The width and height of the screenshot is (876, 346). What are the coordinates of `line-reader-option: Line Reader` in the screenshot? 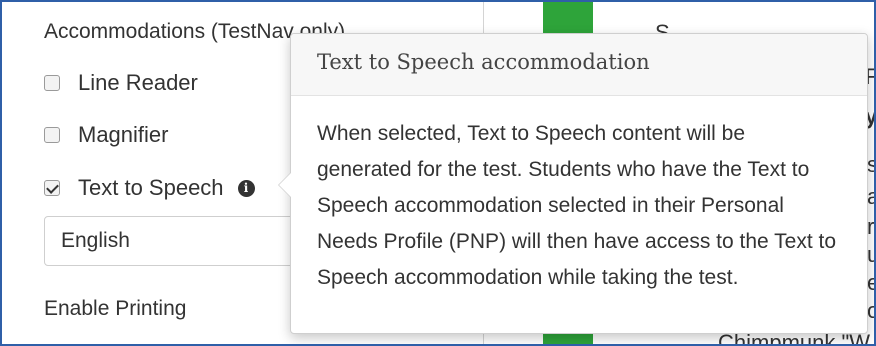 It's located at (121, 83).